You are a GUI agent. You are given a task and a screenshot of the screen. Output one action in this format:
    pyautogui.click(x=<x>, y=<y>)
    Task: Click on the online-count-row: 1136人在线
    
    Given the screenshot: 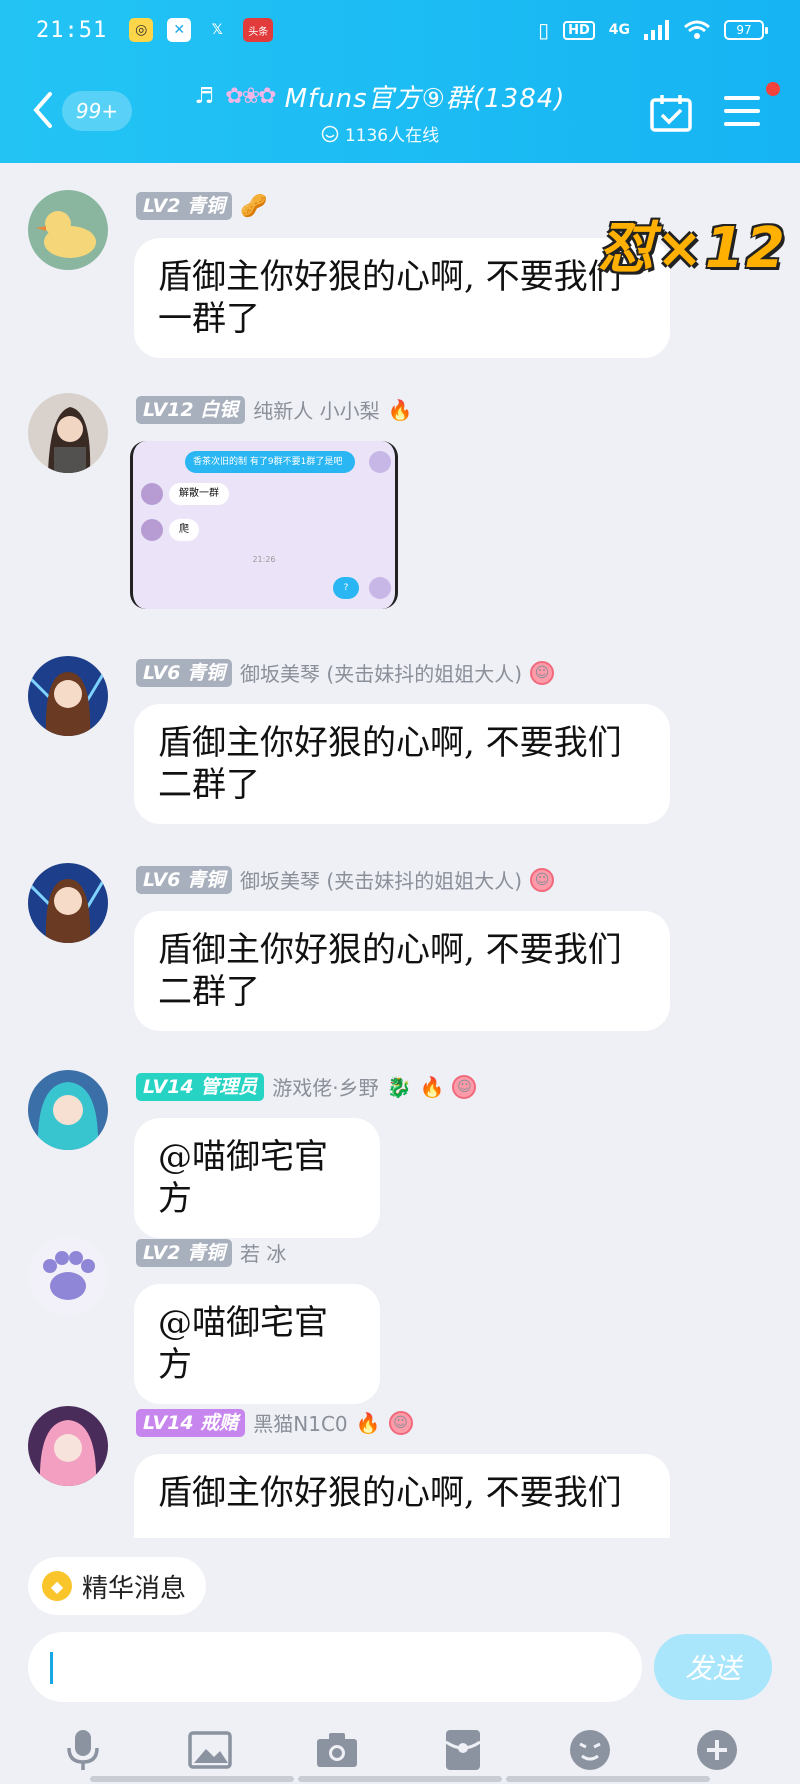 What is the action you would take?
    pyautogui.click(x=380, y=133)
    